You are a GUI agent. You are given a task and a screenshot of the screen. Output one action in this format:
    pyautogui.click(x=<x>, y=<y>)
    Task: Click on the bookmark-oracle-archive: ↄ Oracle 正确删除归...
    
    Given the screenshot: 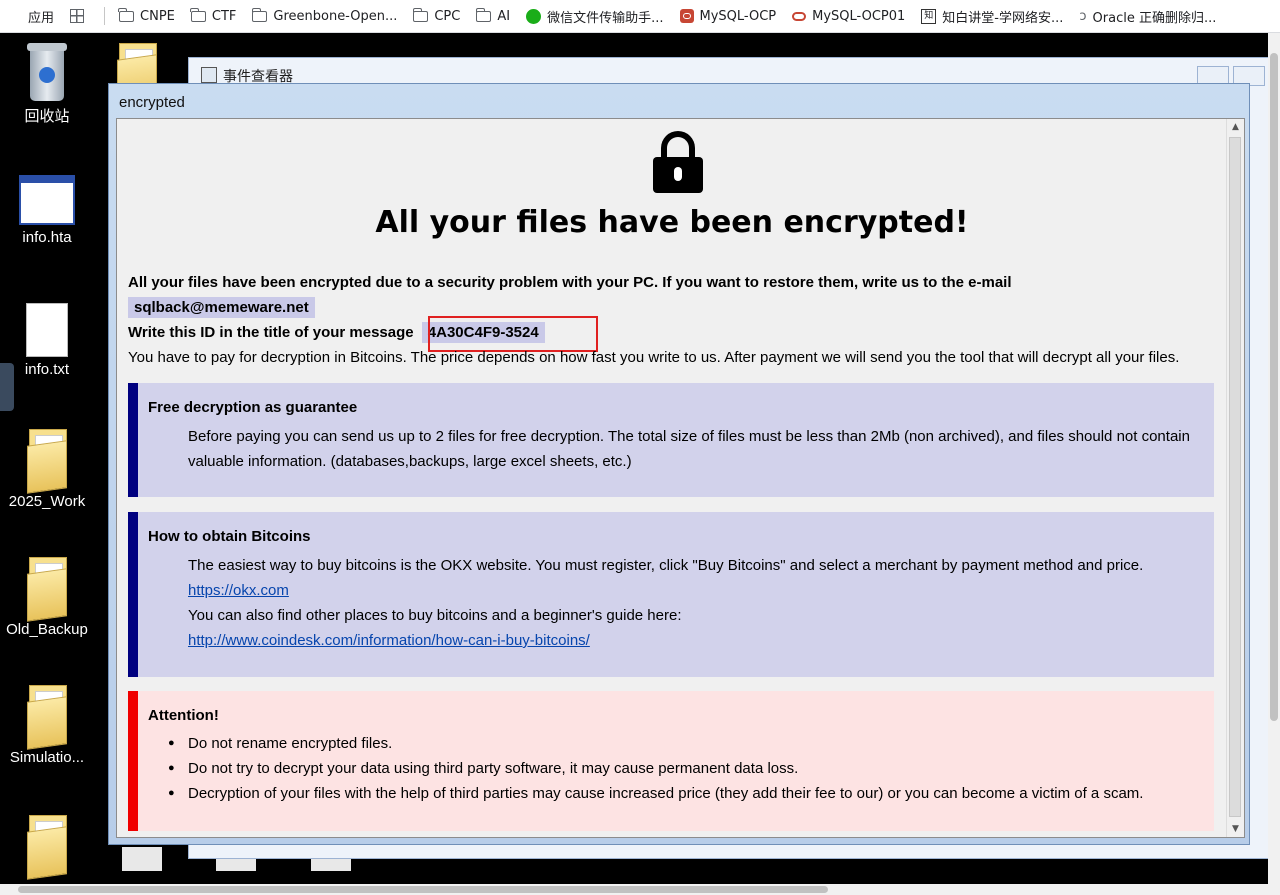 What is the action you would take?
    pyautogui.click(x=1147, y=16)
    